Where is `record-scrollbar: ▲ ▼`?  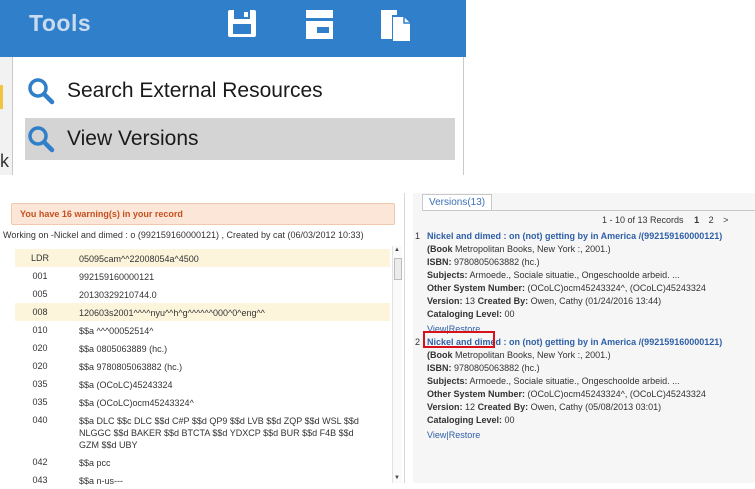
record-scrollbar: ▲ ▼ is located at coordinates (397, 364).